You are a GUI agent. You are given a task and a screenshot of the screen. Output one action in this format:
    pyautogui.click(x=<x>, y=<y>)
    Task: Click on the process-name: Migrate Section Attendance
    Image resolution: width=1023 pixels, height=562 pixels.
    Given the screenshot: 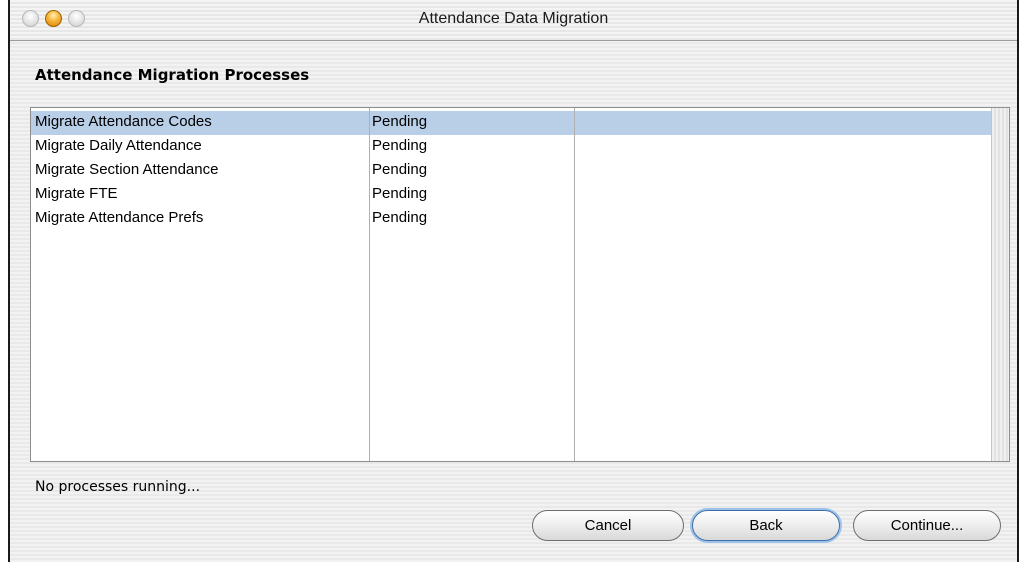 What is the action you would take?
    pyautogui.click(x=127, y=169)
    